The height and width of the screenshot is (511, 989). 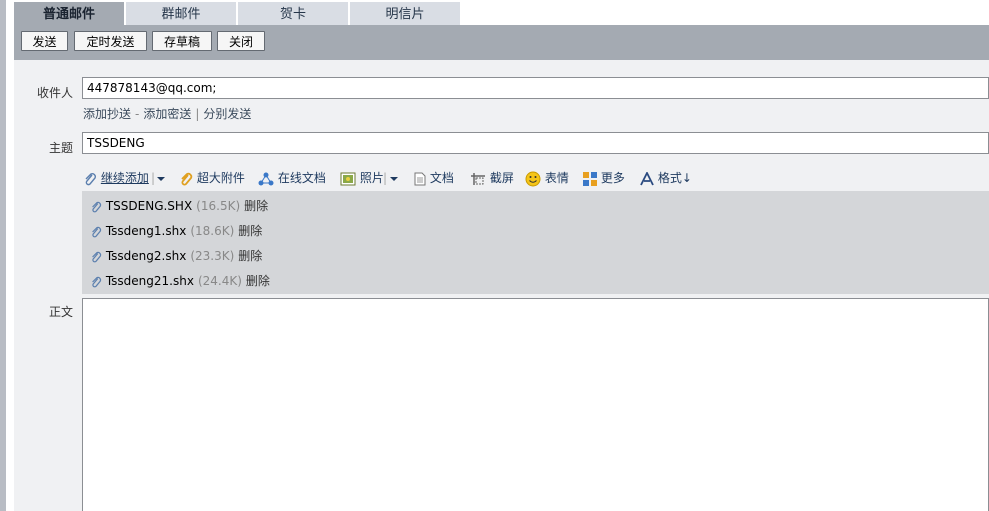 I want to click on scissors-icon, so click(x=478, y=178).